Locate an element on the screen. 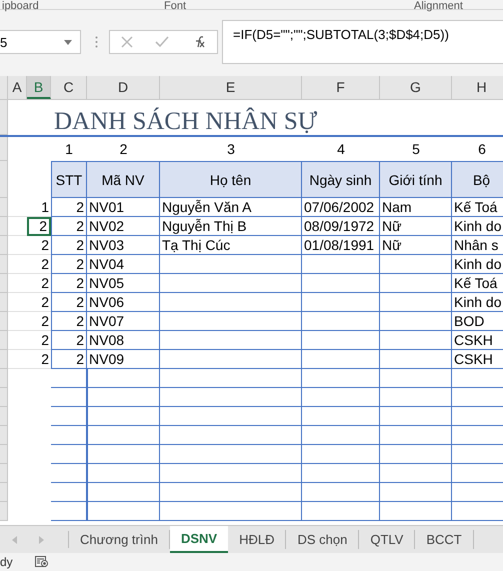 This screenshot has width=503, height=571. name-box: 5 is located at coordinates (40, 42).